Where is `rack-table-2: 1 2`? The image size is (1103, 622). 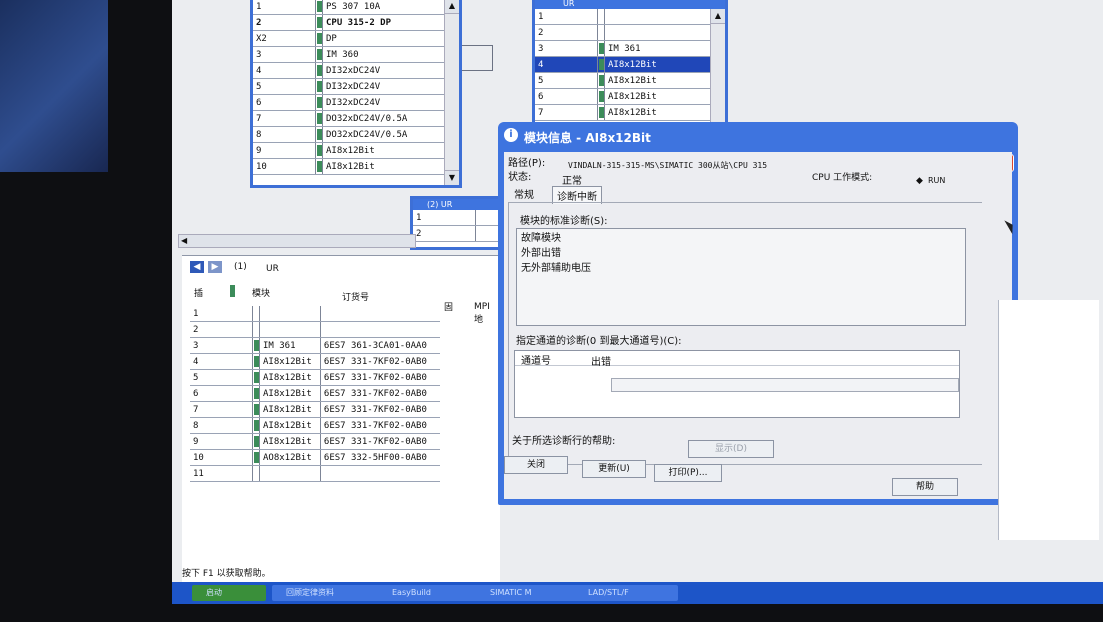
rack-table-2: 1 2 is located at coordinates (460, 226).